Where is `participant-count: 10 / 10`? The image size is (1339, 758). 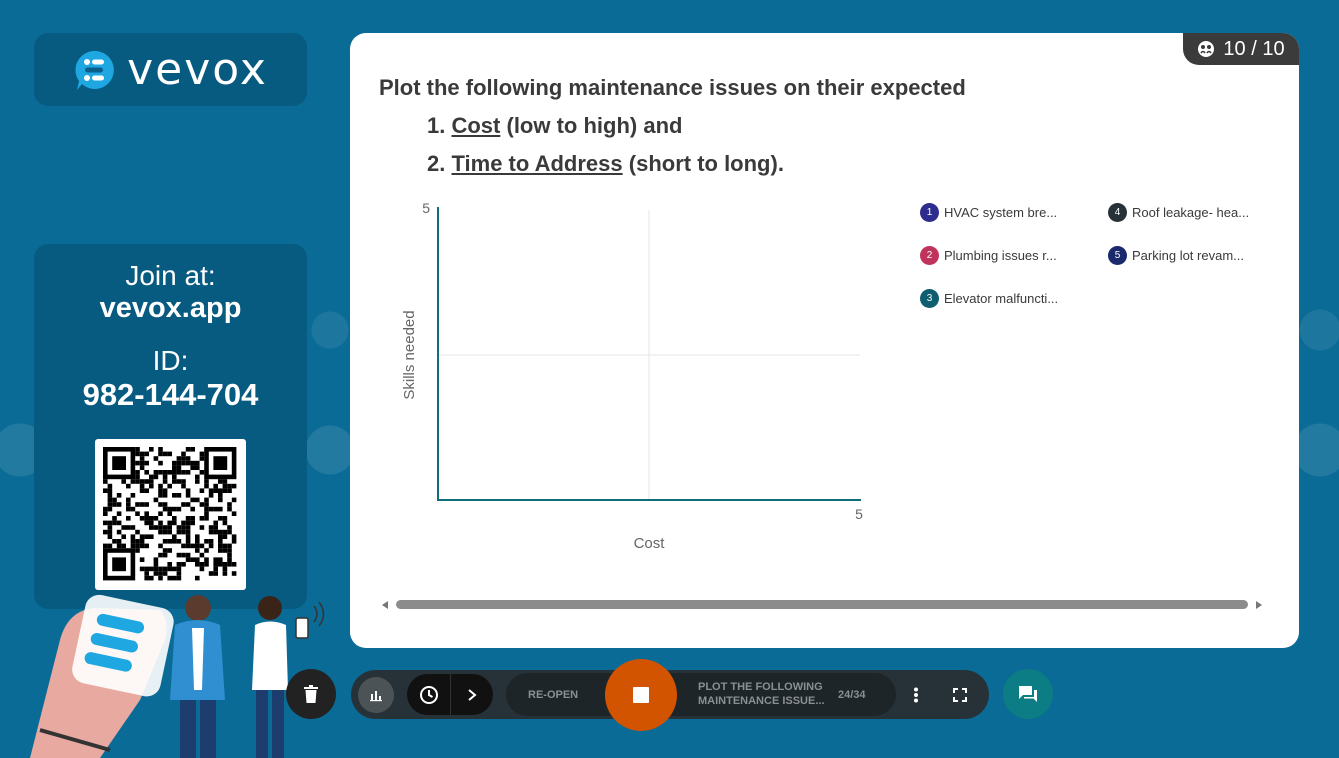
participant-count: 10 / 10 is located at coordinates (1254, 48).